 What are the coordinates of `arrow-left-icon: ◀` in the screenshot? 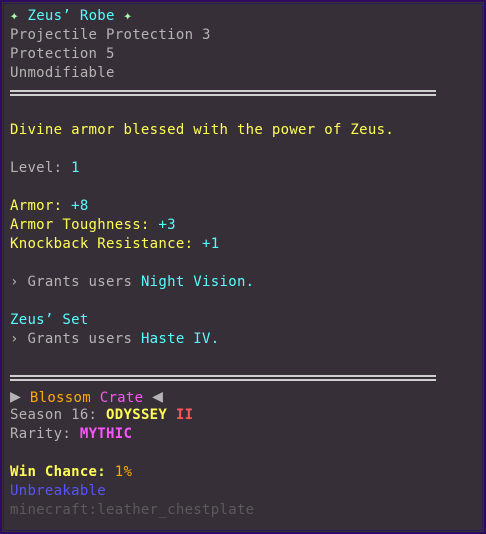 It's located at (158, 396).